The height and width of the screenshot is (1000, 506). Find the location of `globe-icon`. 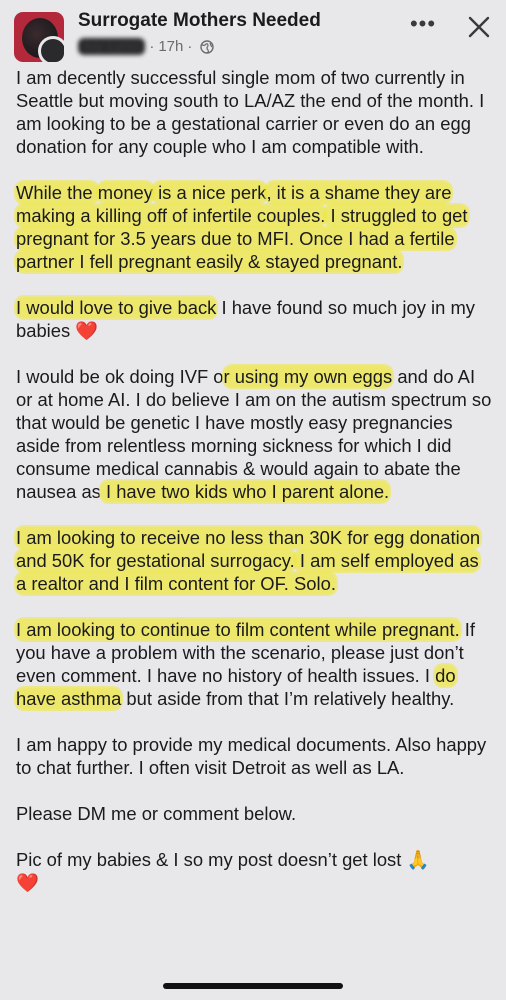

globe-icon is located at coordinates (207, 46).